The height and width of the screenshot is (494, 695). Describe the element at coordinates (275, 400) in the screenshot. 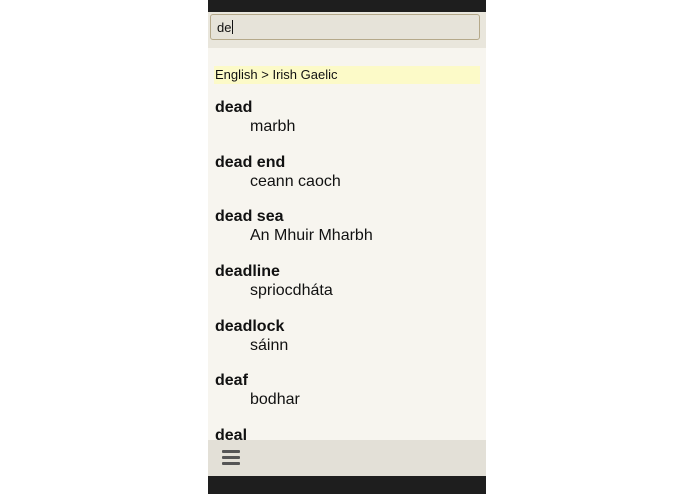

I see `entry-translation: bodhar` at that location.